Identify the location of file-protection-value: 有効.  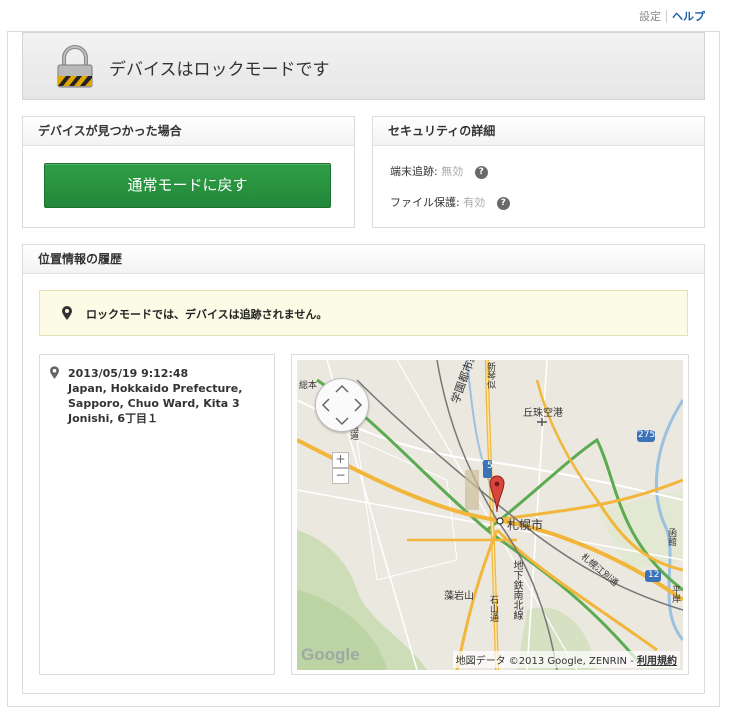
(474, 202).